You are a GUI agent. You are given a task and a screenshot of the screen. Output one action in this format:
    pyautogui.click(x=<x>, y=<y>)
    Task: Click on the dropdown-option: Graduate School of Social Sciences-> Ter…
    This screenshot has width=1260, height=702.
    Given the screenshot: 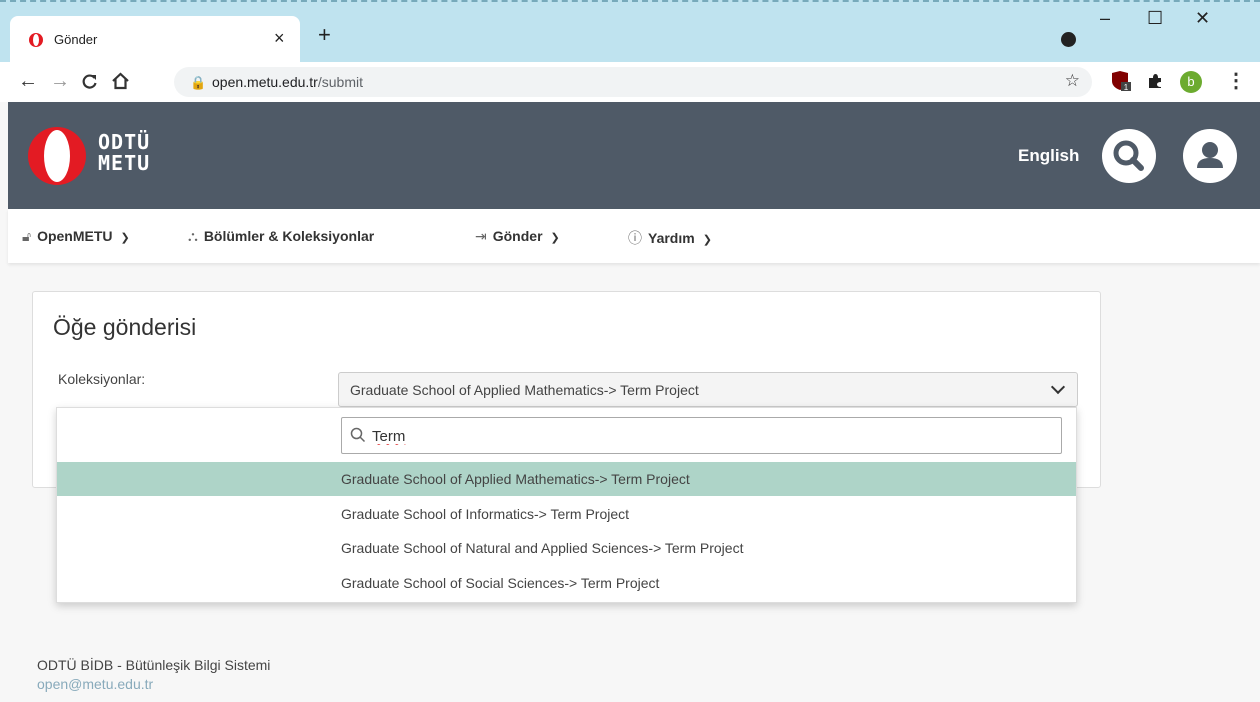 What is the action you would take?
    pyautogui.click(x=566, y=583)
    